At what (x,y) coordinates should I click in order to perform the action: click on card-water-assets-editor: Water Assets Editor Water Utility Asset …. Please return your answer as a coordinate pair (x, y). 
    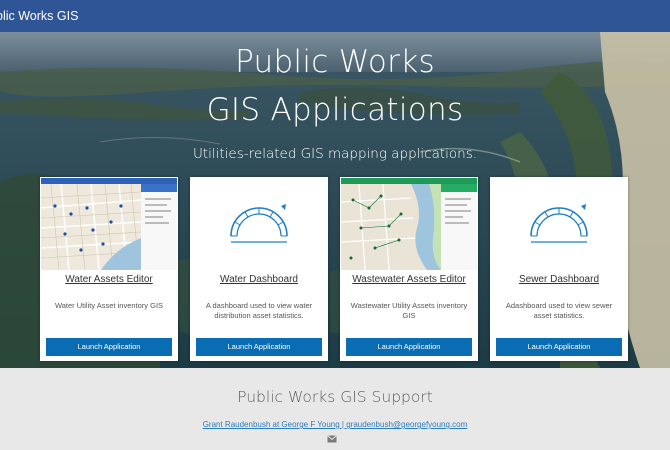
    Looking at the image, I should click on (109, 269).